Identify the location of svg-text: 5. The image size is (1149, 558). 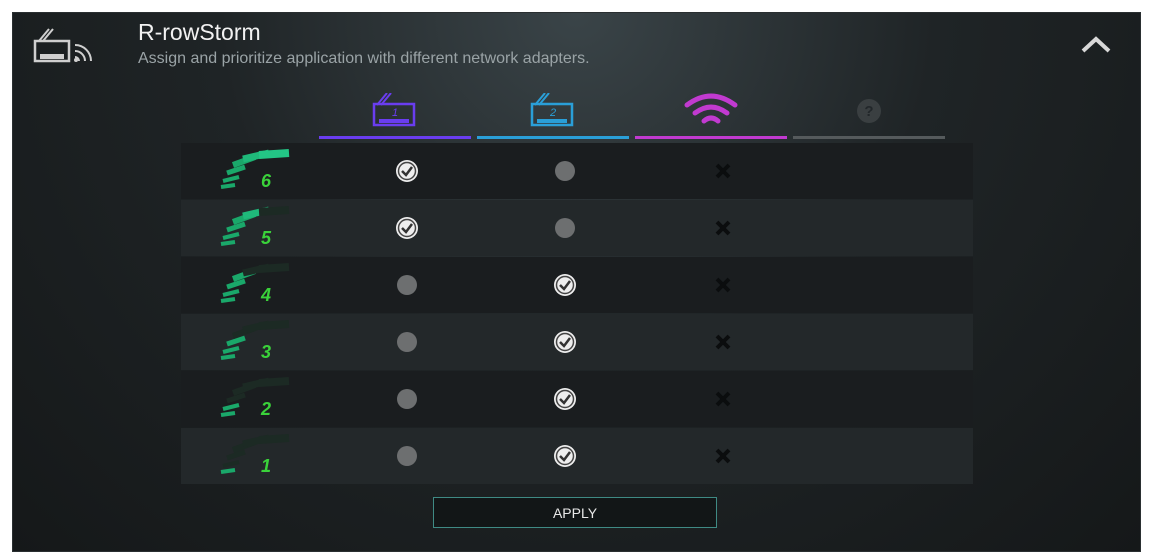
(266, 238).